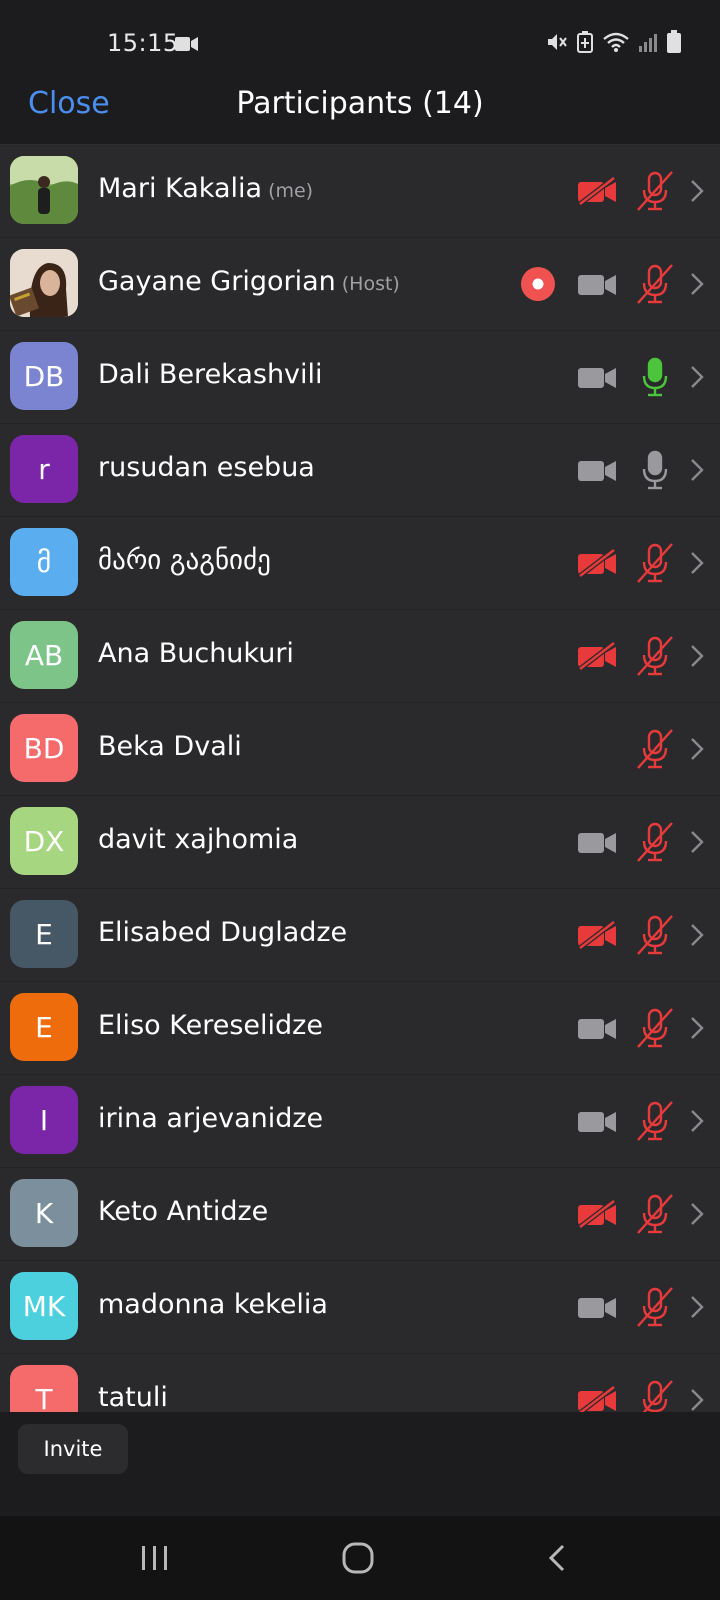  Describe the element at coordinates (143, 43) in the screenshot. I see `status-time: 15:15` at that location.